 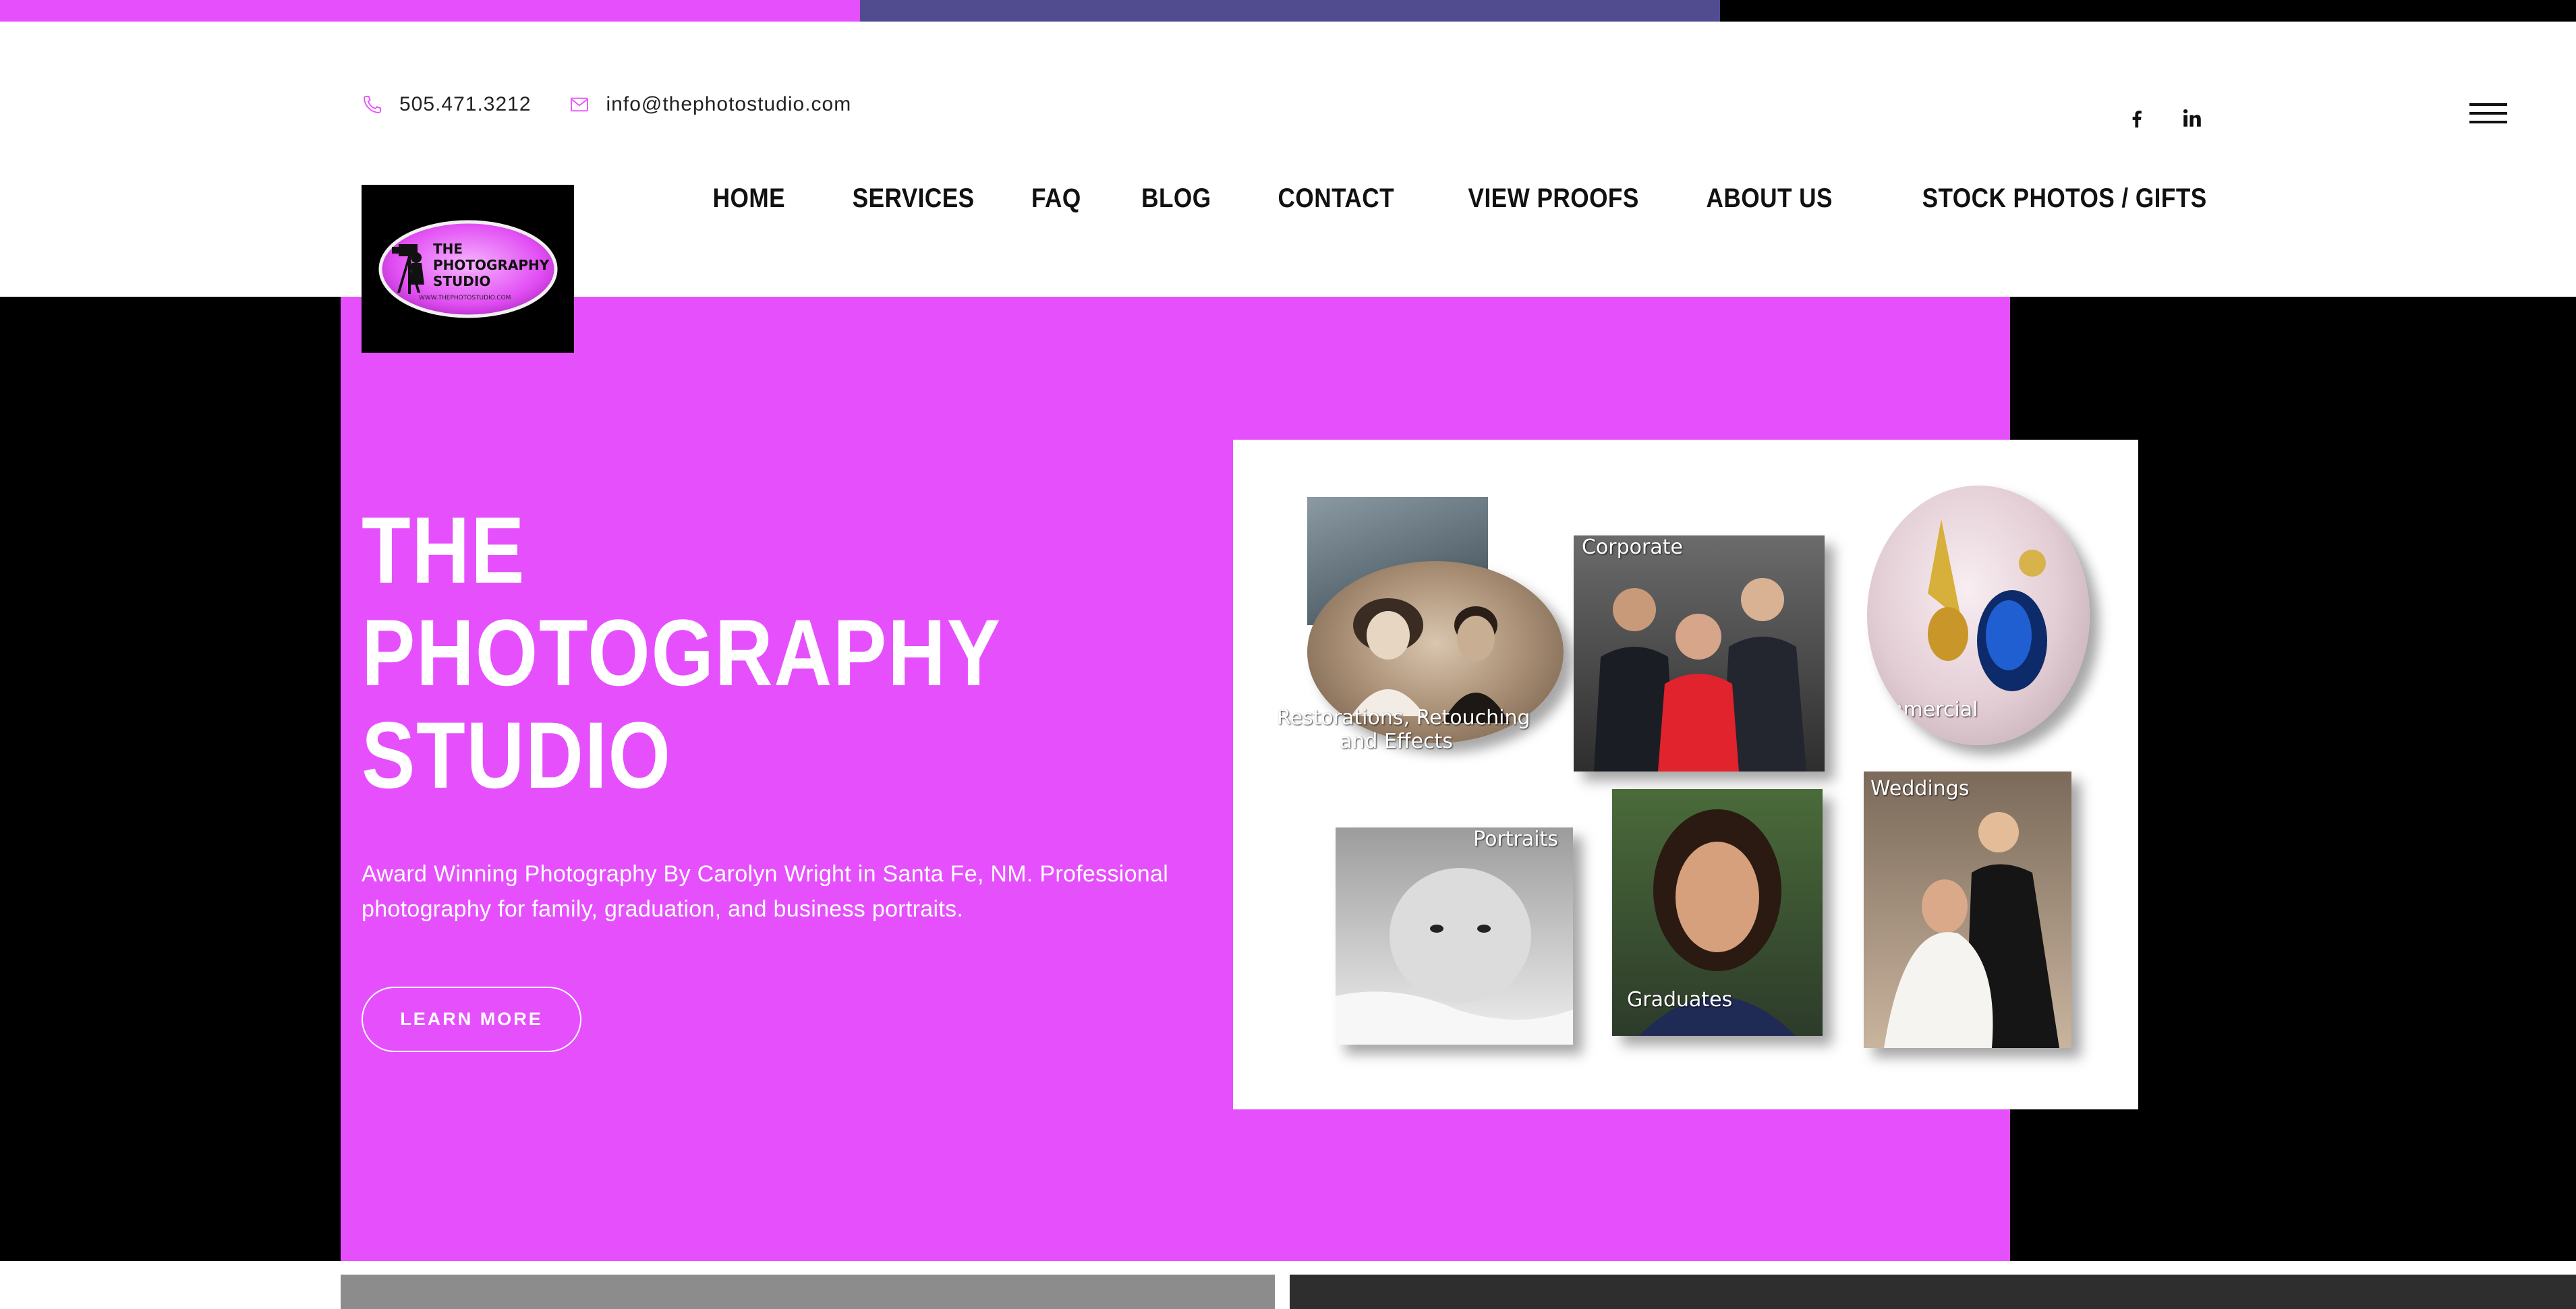 What do you see at coordinates (517, 755) in the screenshot?
I see `hero-title-line-3: STUDIO` at bounding box center [517, 755].